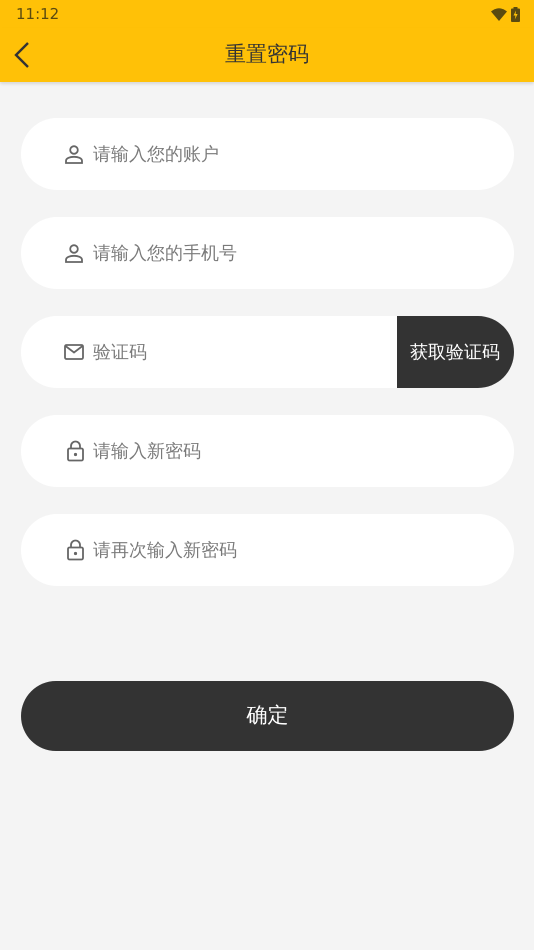 The width and height of the screenshot is (534, 950). Describe the element at coordinates (267, 154) in the screenshot. I see `input-field: 请输入您的账户` at that location.